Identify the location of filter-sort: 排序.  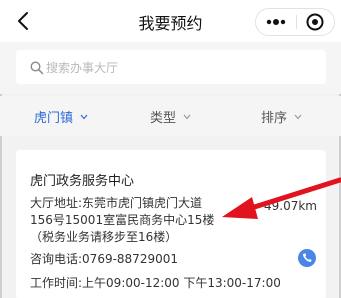
(281, 116).